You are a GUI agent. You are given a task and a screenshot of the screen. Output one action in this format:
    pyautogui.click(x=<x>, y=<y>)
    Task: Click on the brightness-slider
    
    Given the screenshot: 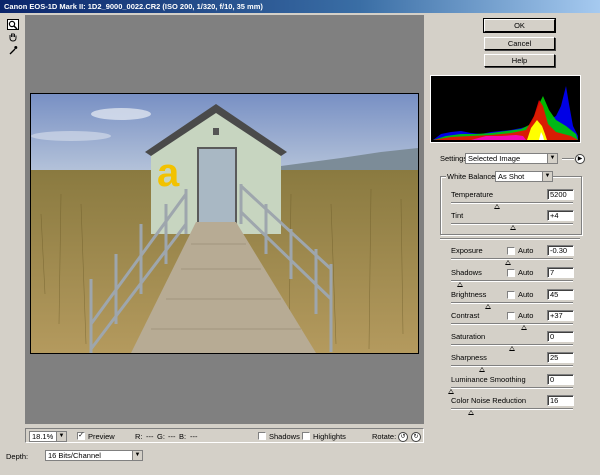 What is the action you would take?
    pyautogui.click(x=512, y=303)
    